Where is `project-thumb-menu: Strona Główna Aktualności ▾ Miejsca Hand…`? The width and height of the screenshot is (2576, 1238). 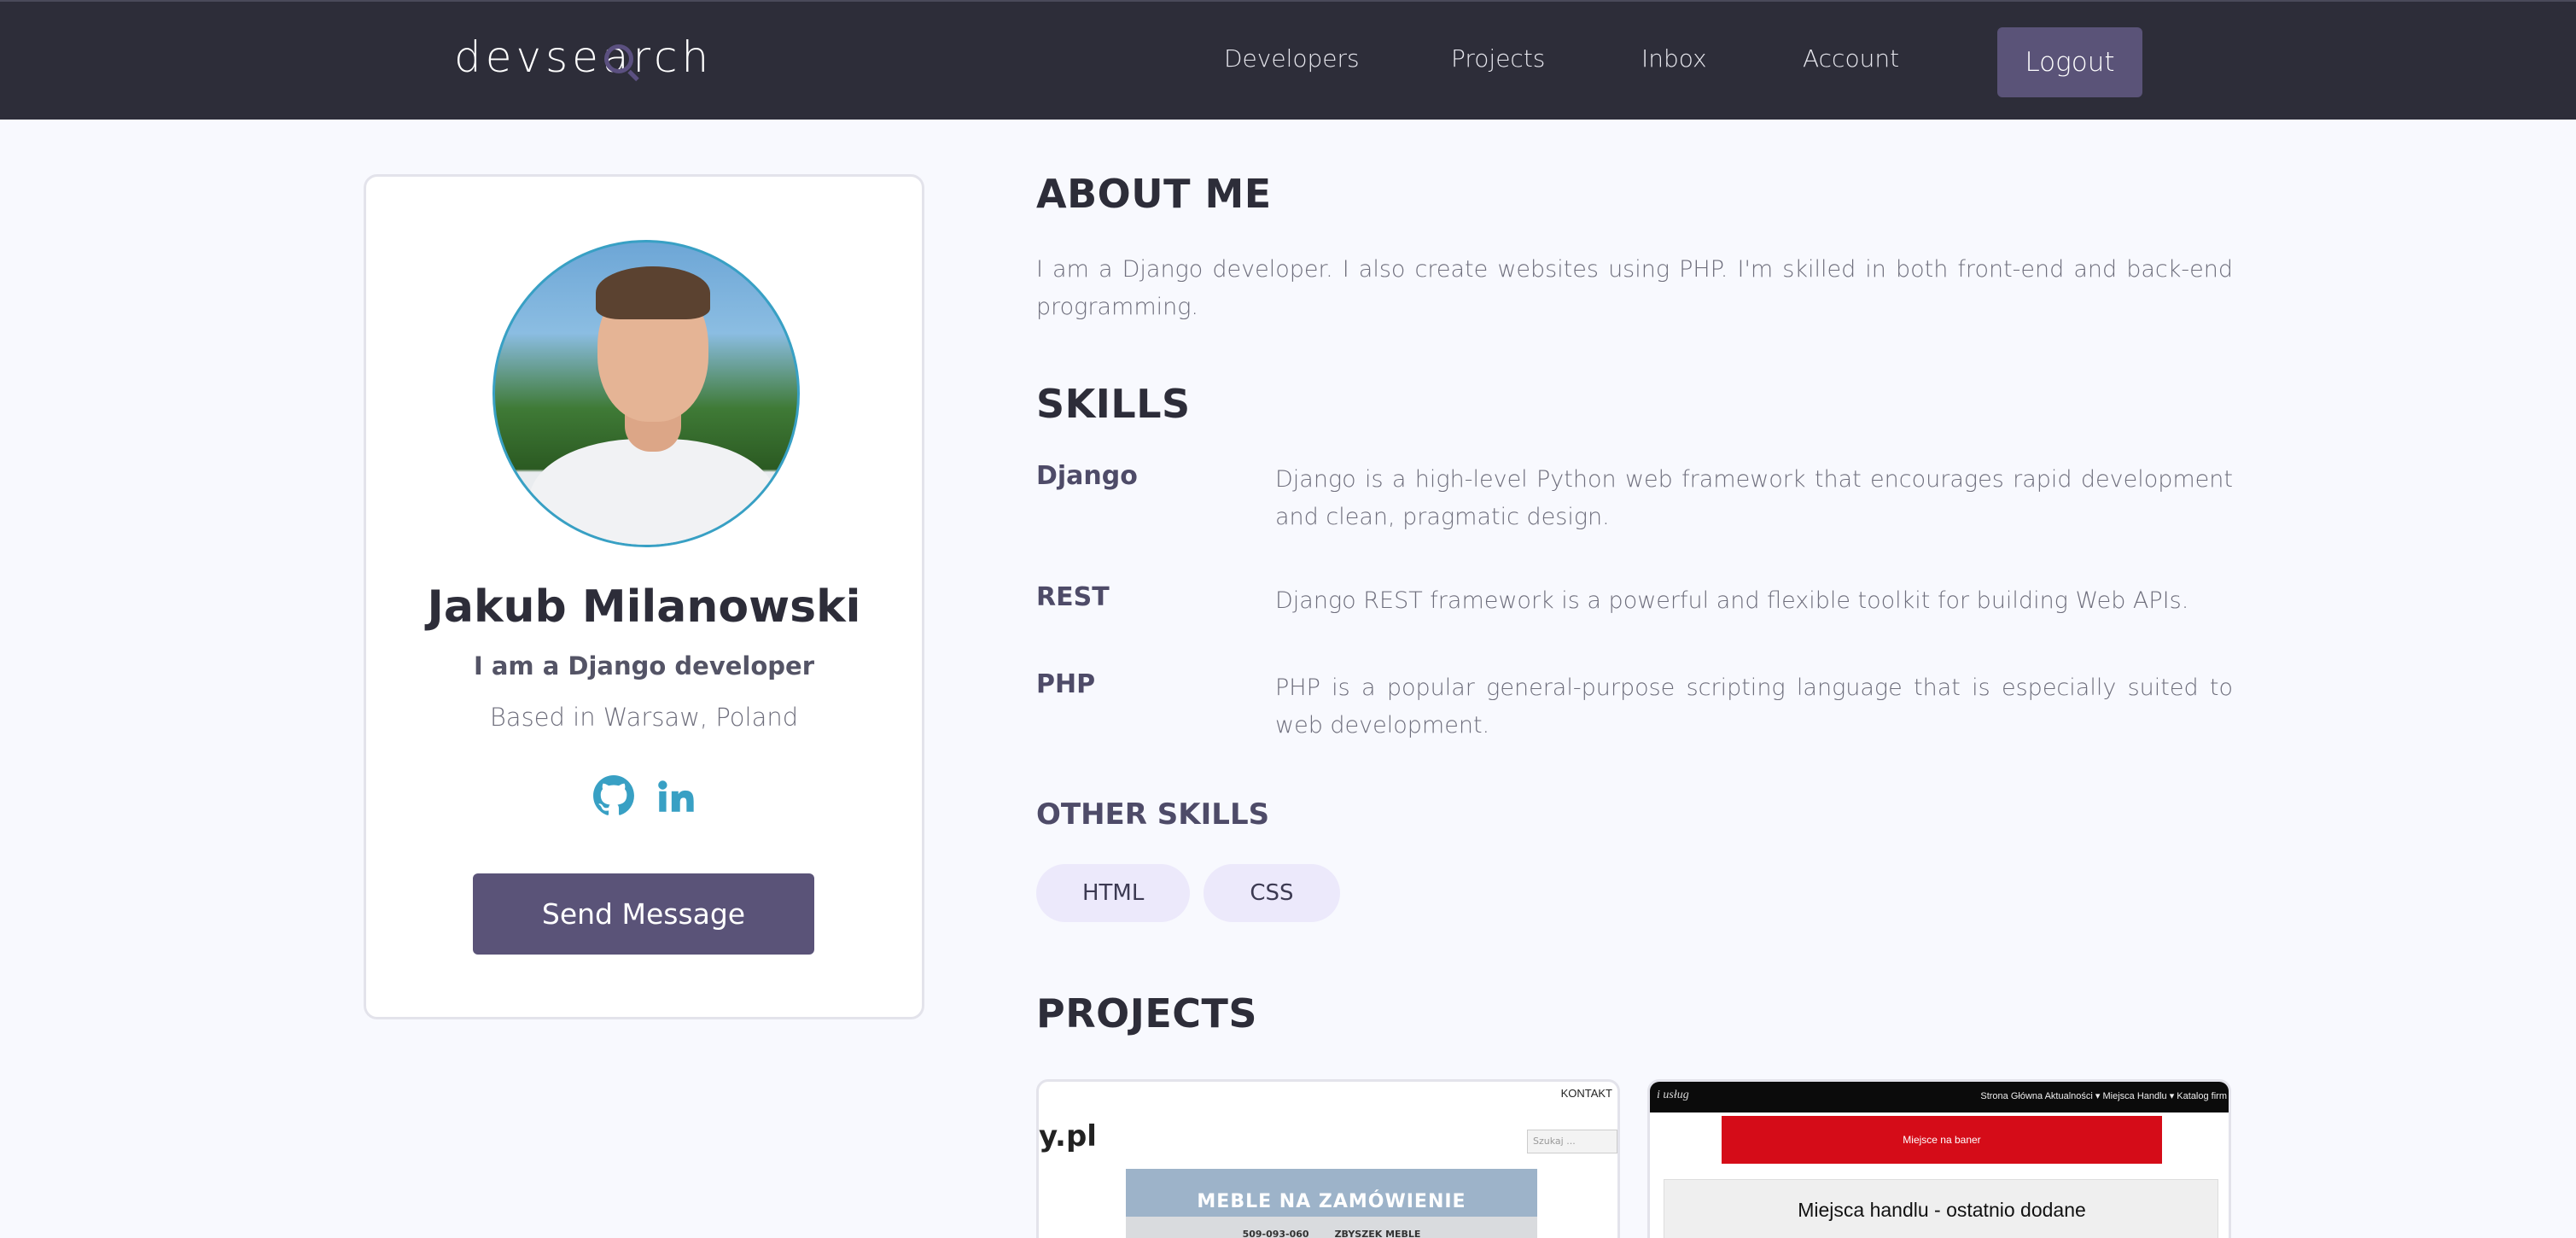
project-thumb-menu: Strona Główna Aktualności ▾ Miejsca Hand… is located at coordinates (2103, 1096).